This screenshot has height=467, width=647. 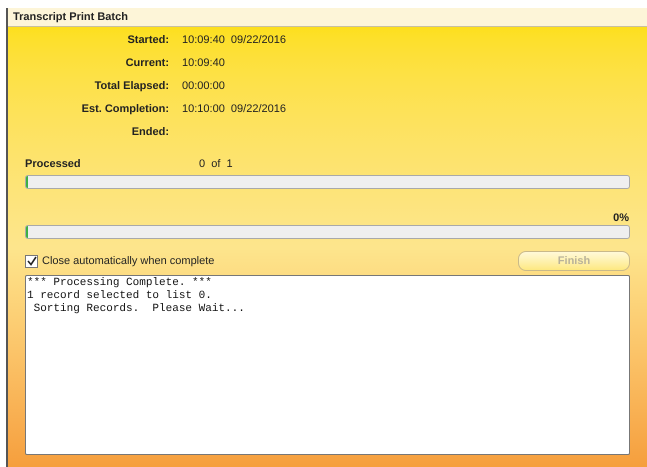 I want to click on window-title: Transcript Print Batch, so click(x=70, y=17).